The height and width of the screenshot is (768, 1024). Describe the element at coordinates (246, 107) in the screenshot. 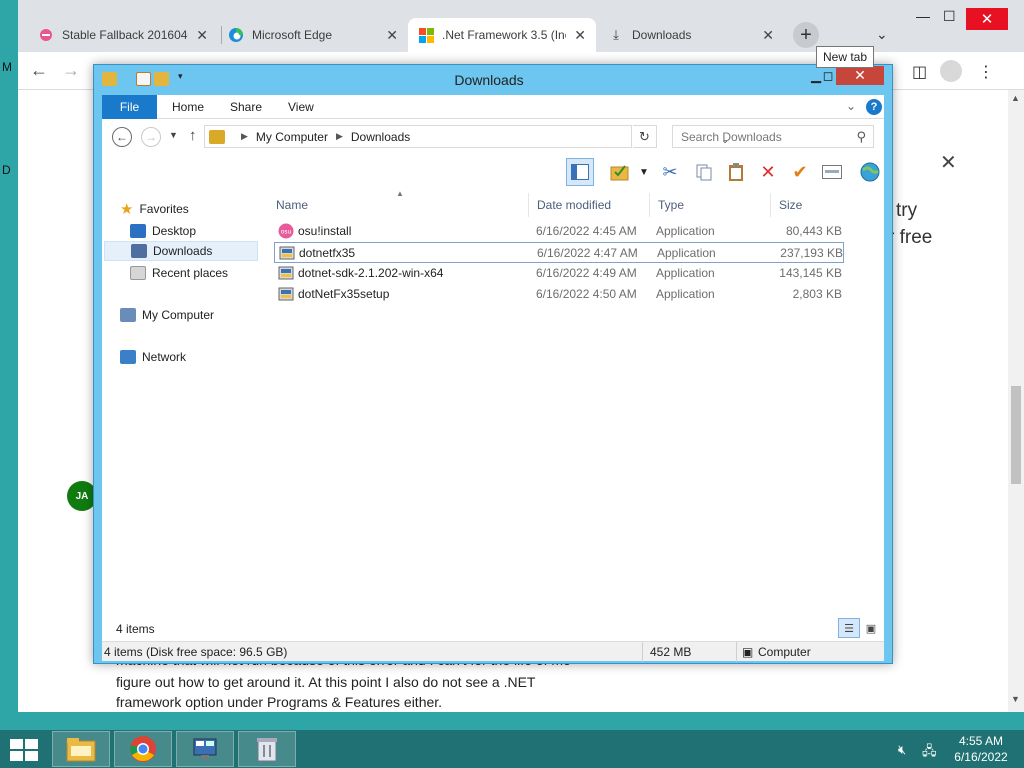

I see `tab-share: Share` at that location.